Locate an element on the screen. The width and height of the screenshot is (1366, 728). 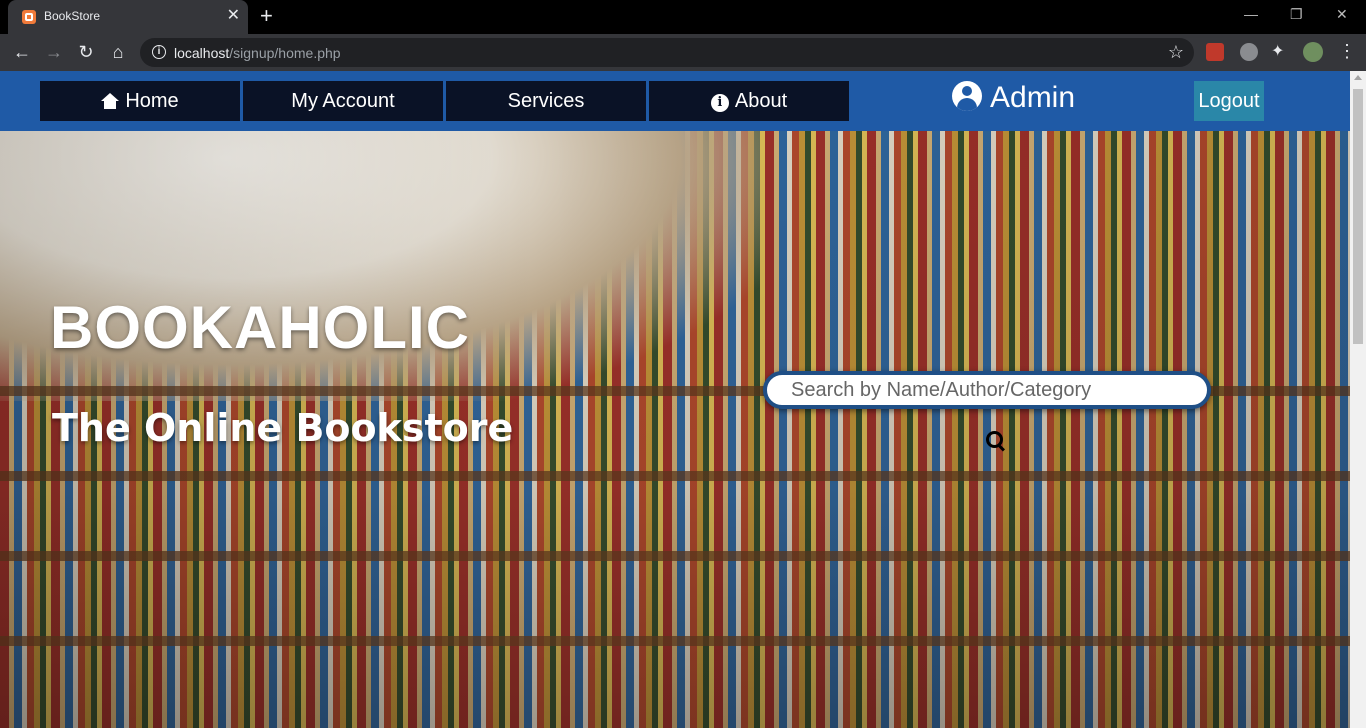
nav-my-account: My Account is located at coordinates (343, 101).